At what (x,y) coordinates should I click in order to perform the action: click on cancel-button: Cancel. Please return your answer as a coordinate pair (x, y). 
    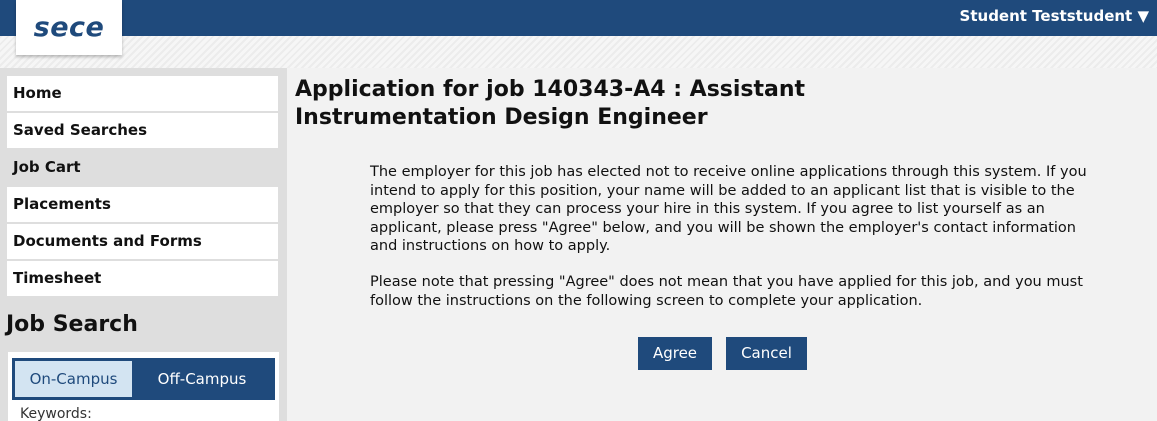
    Looking at the image, I should click on (766, 353).